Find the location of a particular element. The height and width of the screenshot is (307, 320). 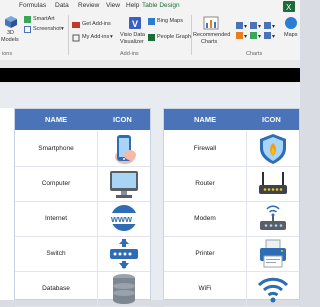

table-row: Modem is located at coordinates (231, 219).